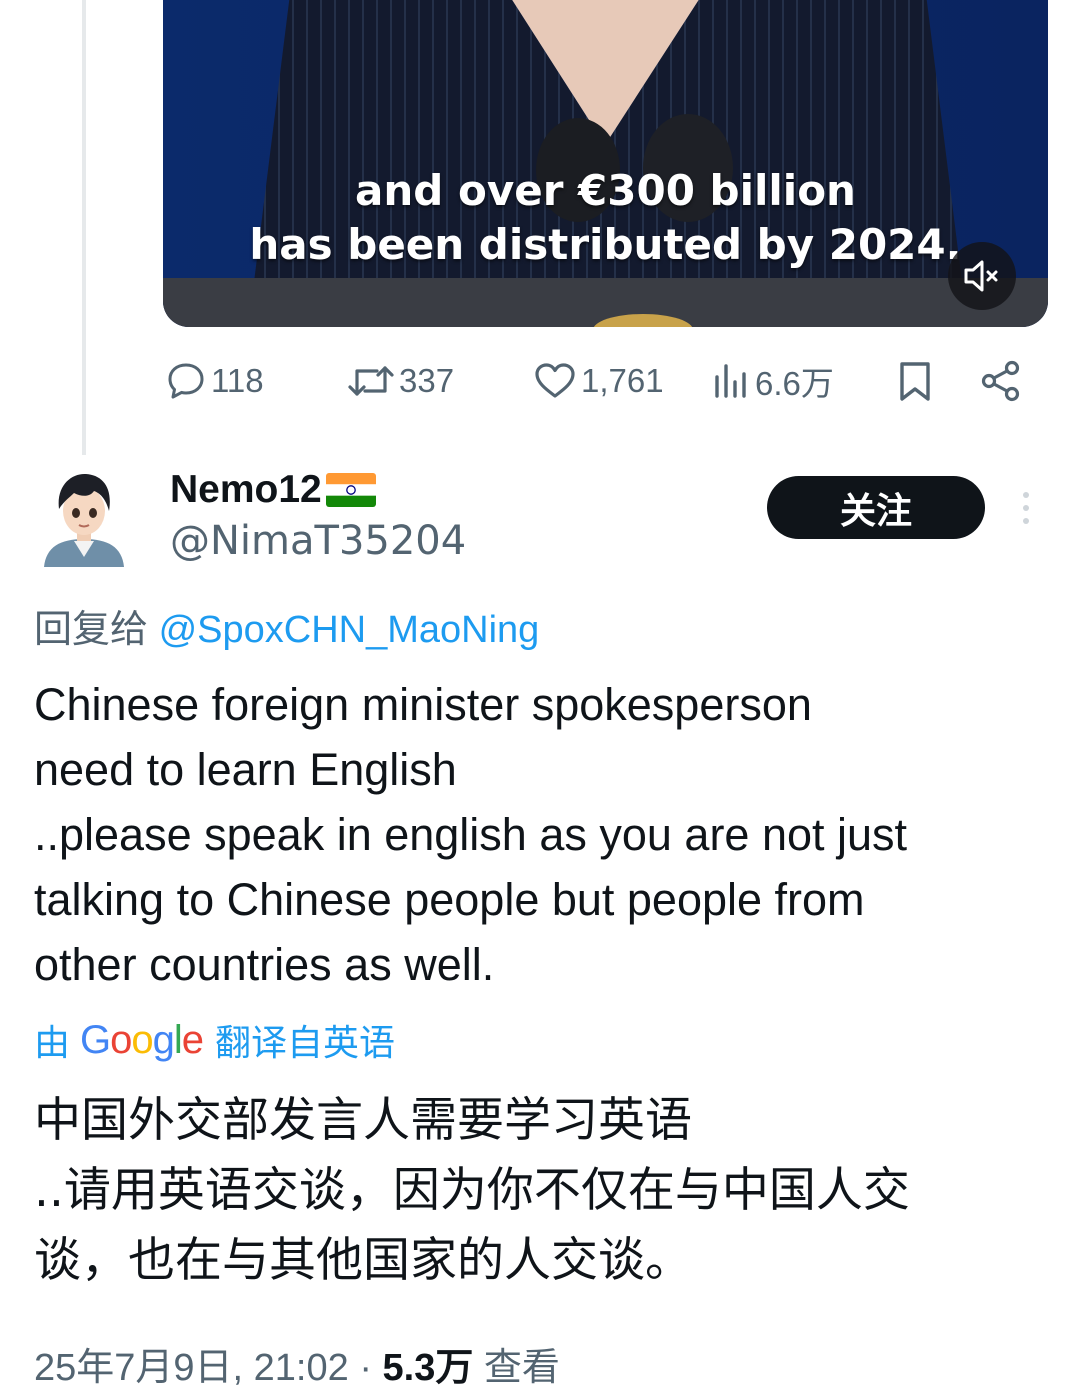 The height and width of the screenshot is (1400, 1080). Describe the element at coordinates (186, 381) in the screenshot. I see `reply-bubble-icon` at that location.